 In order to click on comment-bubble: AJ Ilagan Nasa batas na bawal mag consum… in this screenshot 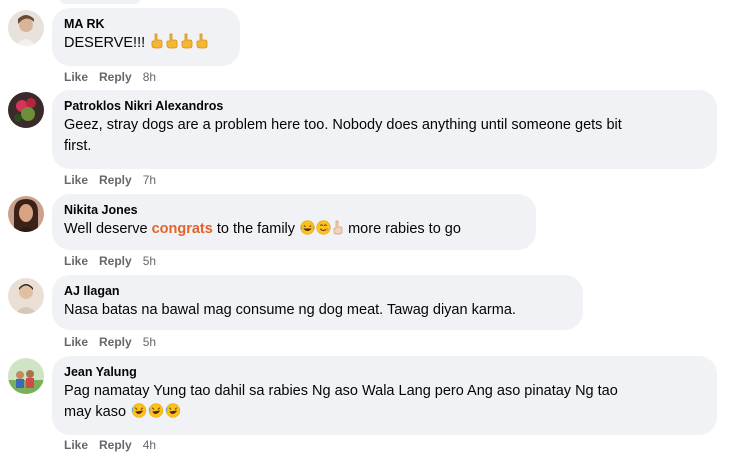, I will do `click(317, 302)`.